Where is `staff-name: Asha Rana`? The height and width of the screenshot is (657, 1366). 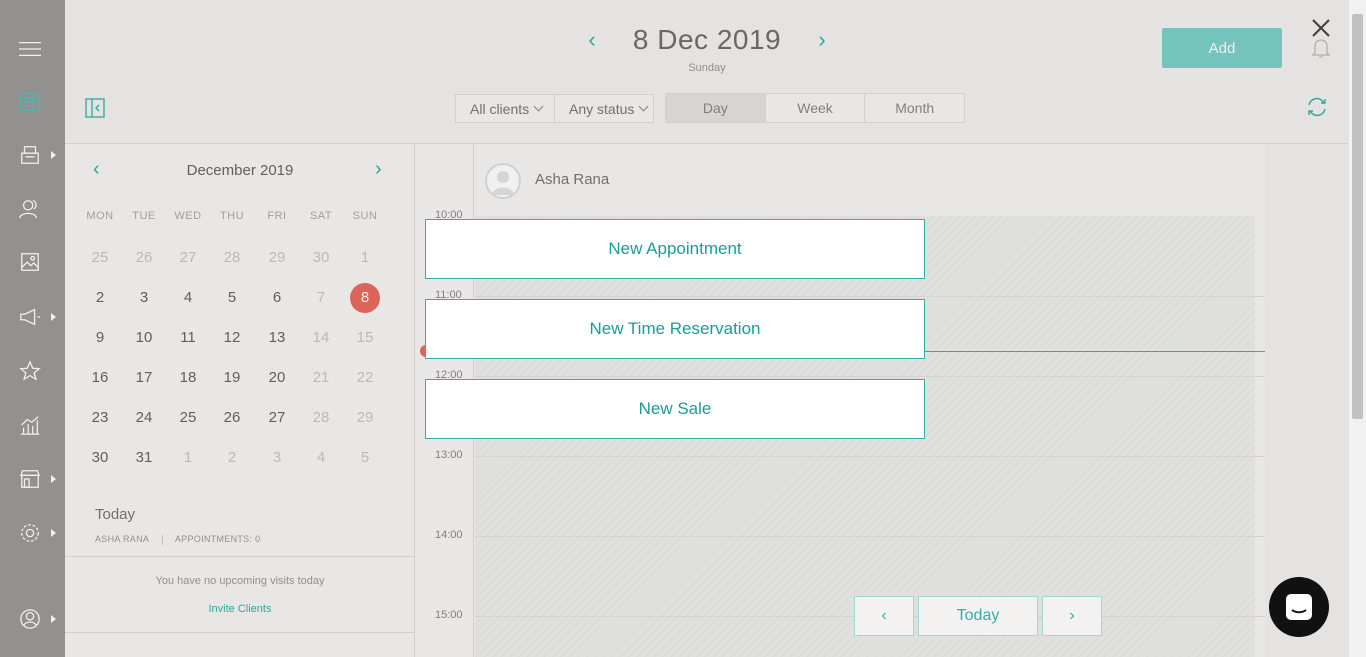 staff-name: Asha Rana is located at coordinates (572, 179).